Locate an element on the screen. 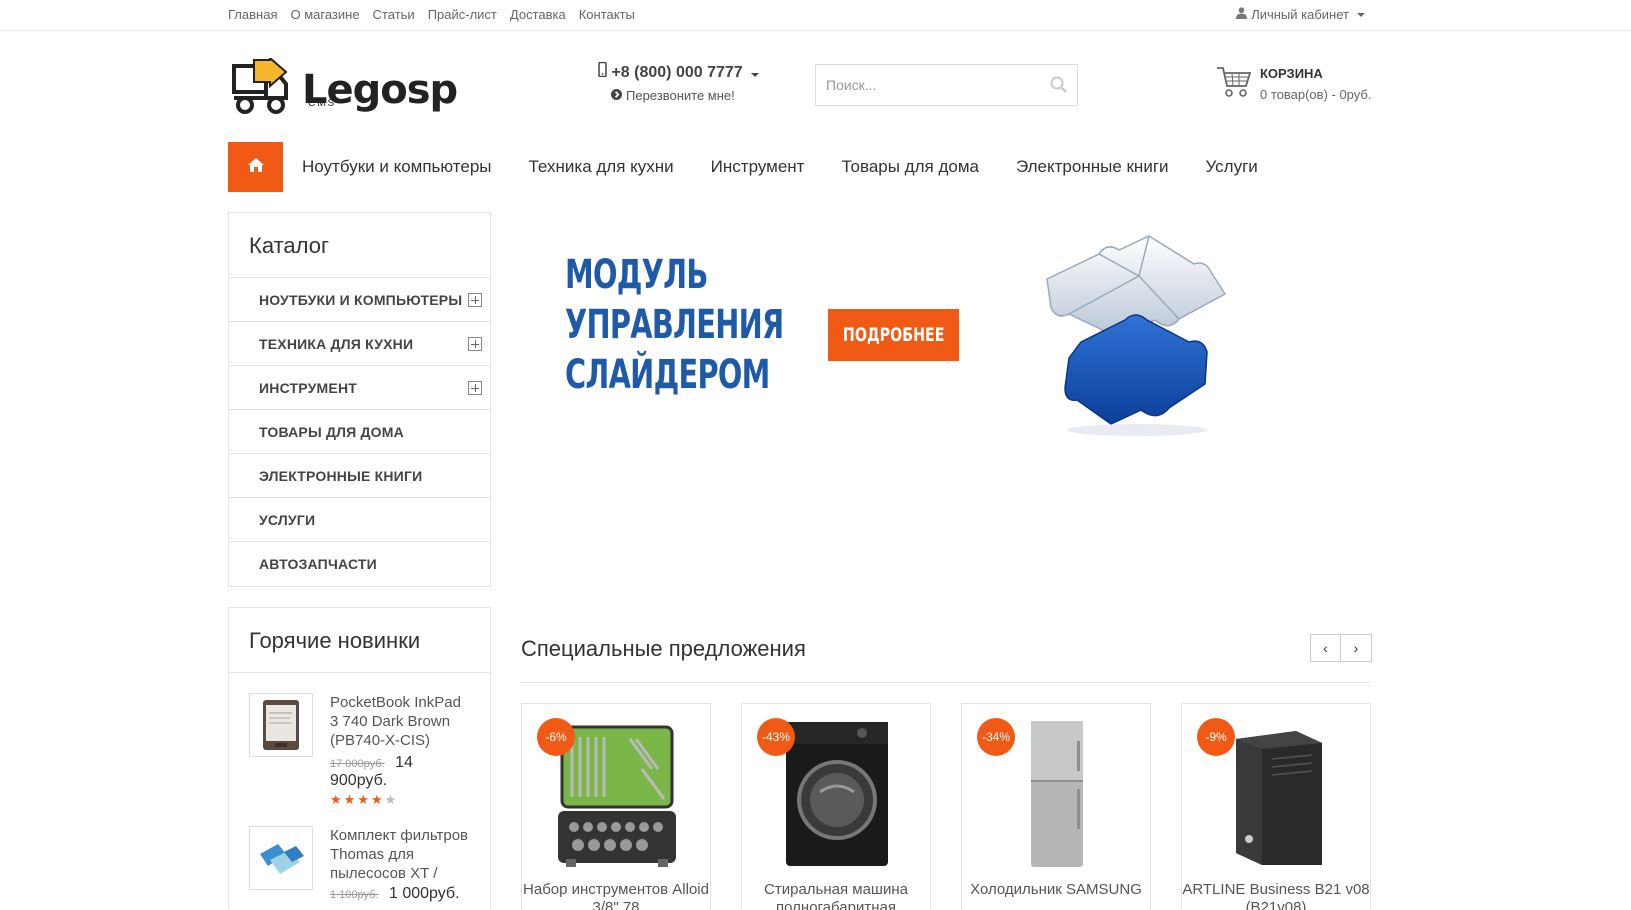 This screenshot has height=910, width=1631. more-button: Подробнее is located at coordinates (893, 335).